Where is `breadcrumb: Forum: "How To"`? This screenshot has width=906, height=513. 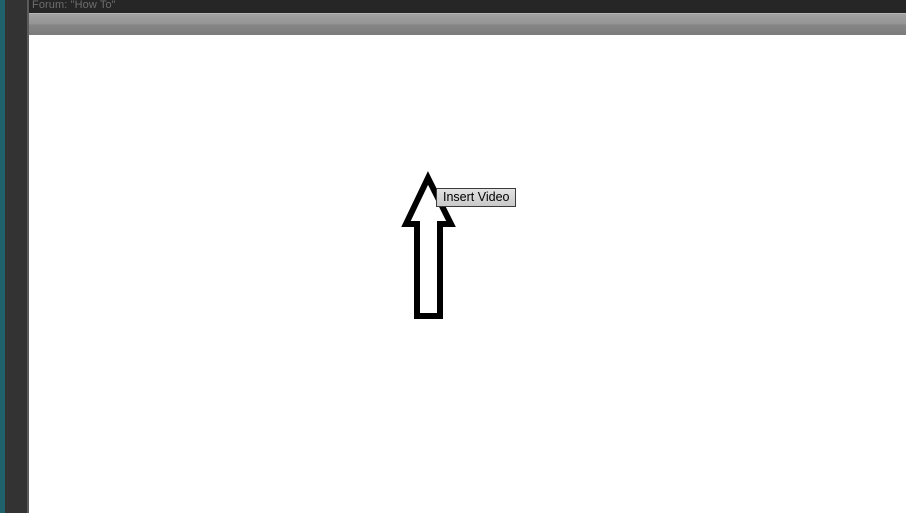
breadcrumb: Forum: "How To" is located at coordinates (74, 5).